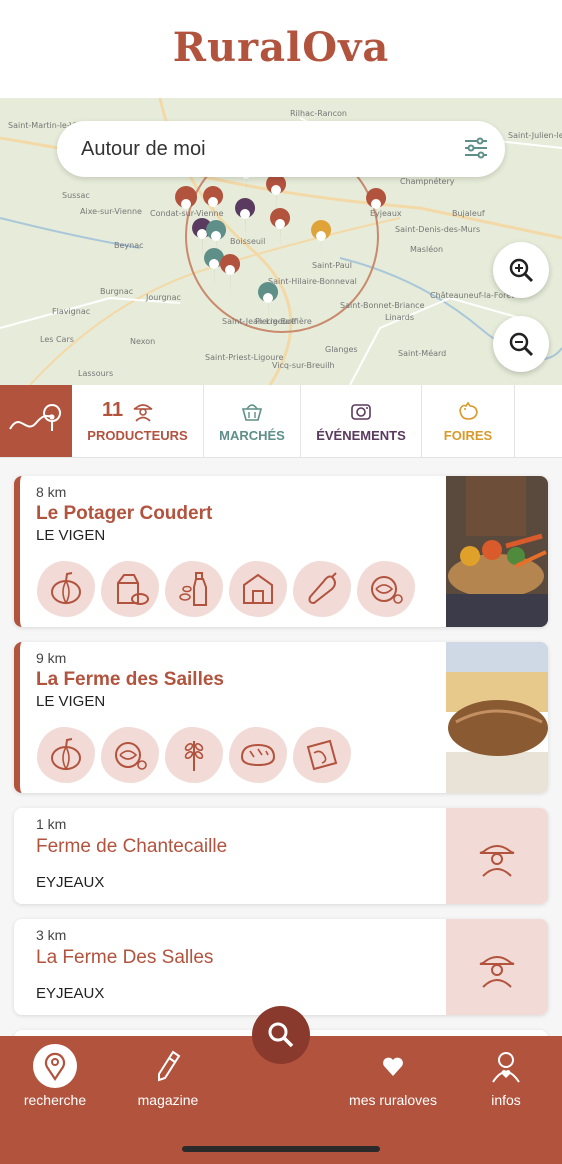 Image resolution: width=562 pixels, height=1164 pixels. What do you see at coordinates (312, 281) in the screenshot?
I see `map-place-label: Saint-Hilaire-Bonneval` at bounding box center [312, 281].